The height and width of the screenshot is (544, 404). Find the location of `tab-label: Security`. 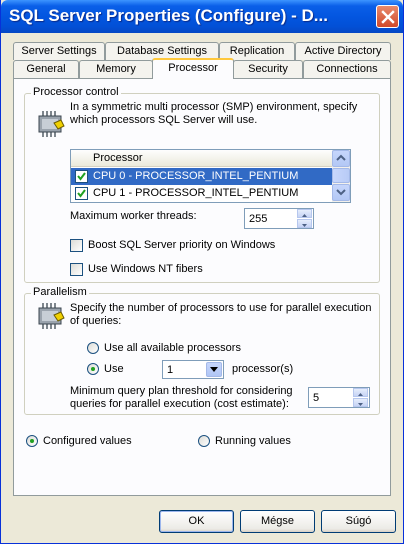

tab-label: Security is located at coordinates (268, 69).